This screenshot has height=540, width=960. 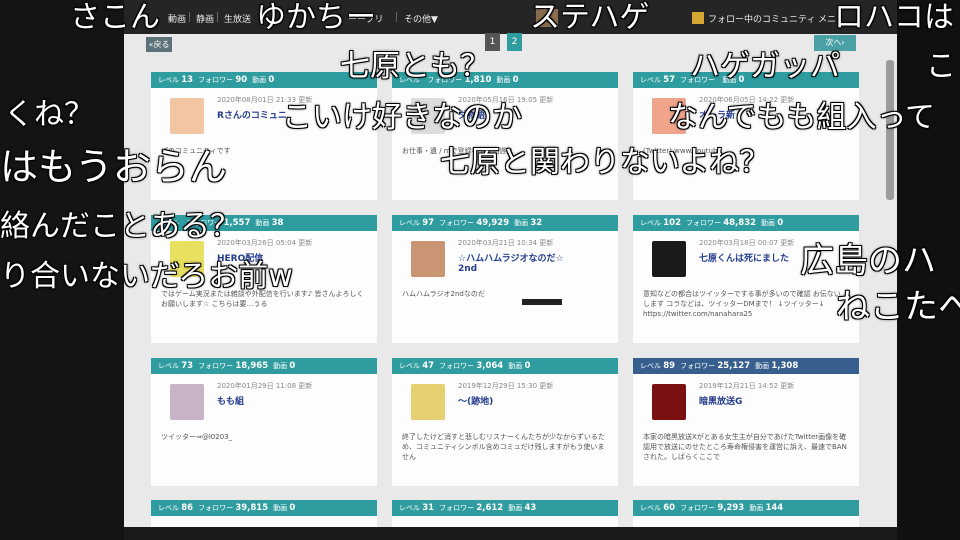 I want to click on videos-value: 43, so click(x=530, y=508).